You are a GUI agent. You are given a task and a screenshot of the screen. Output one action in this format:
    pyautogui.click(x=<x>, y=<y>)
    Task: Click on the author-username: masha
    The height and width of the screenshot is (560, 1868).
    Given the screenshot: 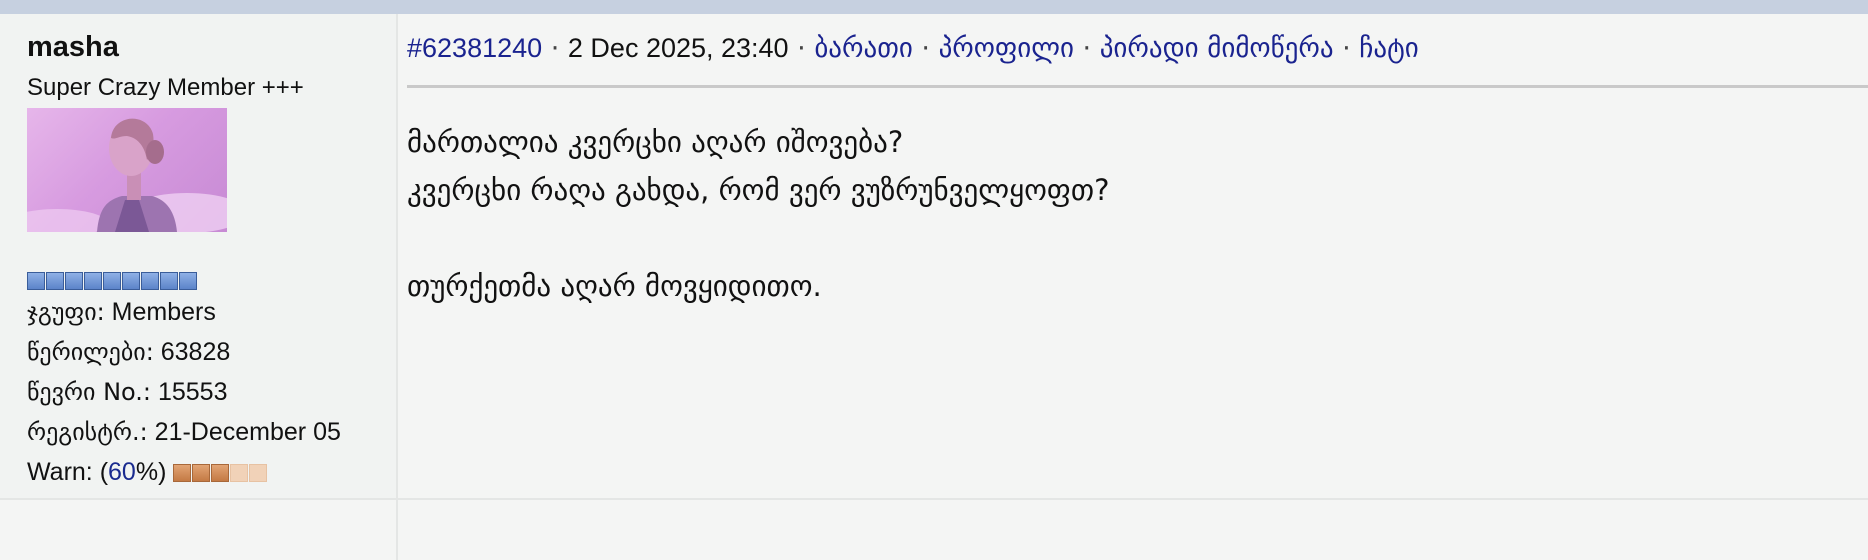 What is the action you would take?
    pyautogui.click(x=211, y=47)
    